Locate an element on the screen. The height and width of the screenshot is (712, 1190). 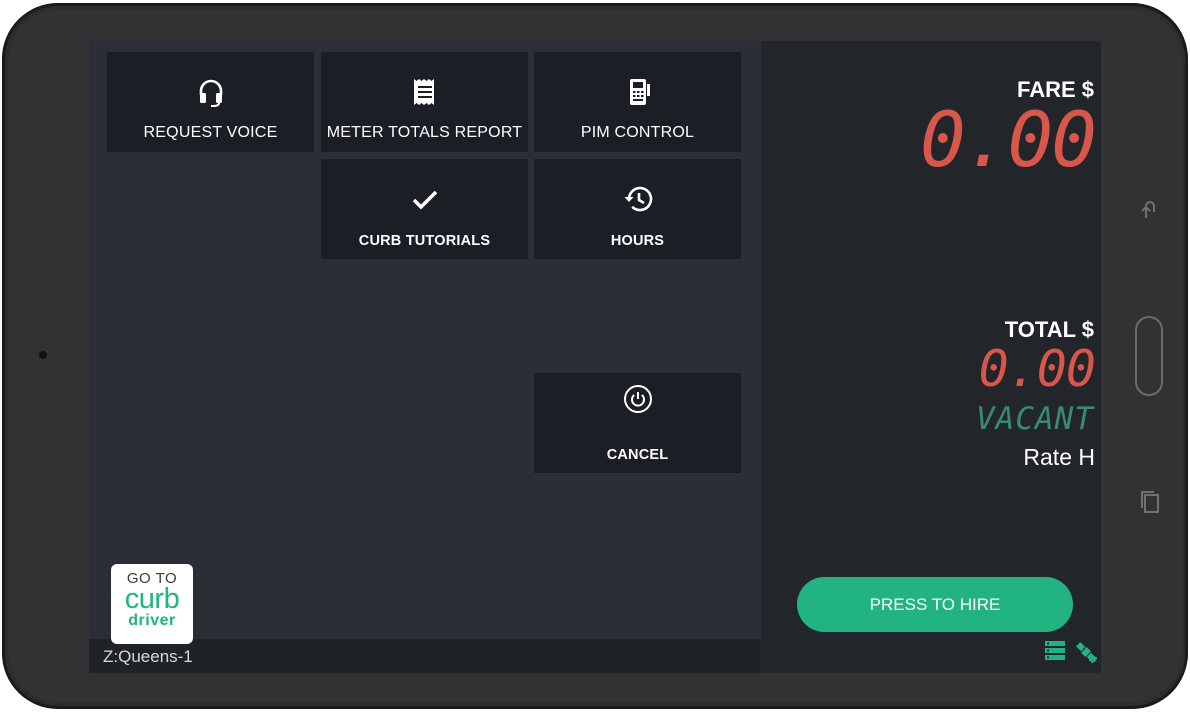
checkmark-icon is located at coordinates (425, 199).